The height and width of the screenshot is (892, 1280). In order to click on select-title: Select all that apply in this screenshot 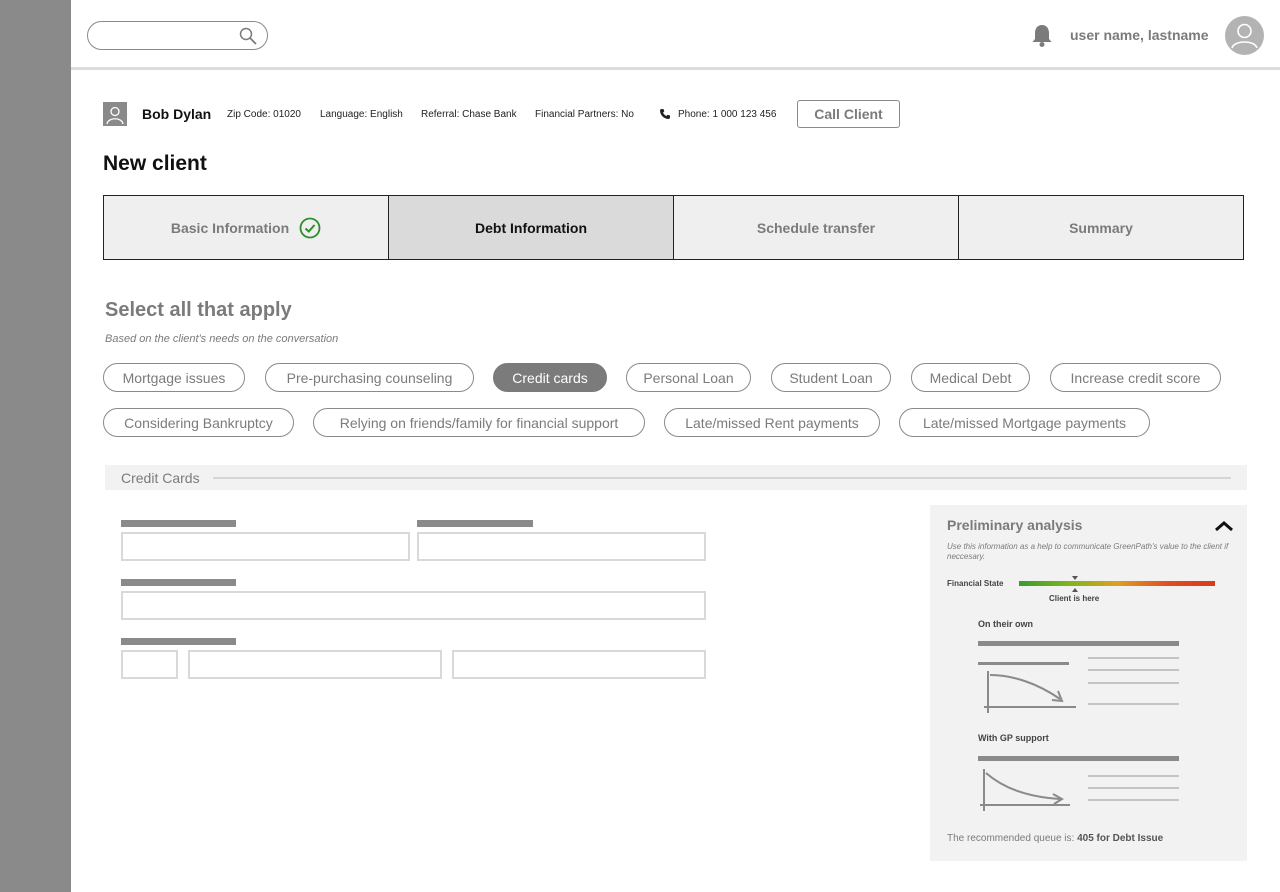, I will do `click(198, 310)`.